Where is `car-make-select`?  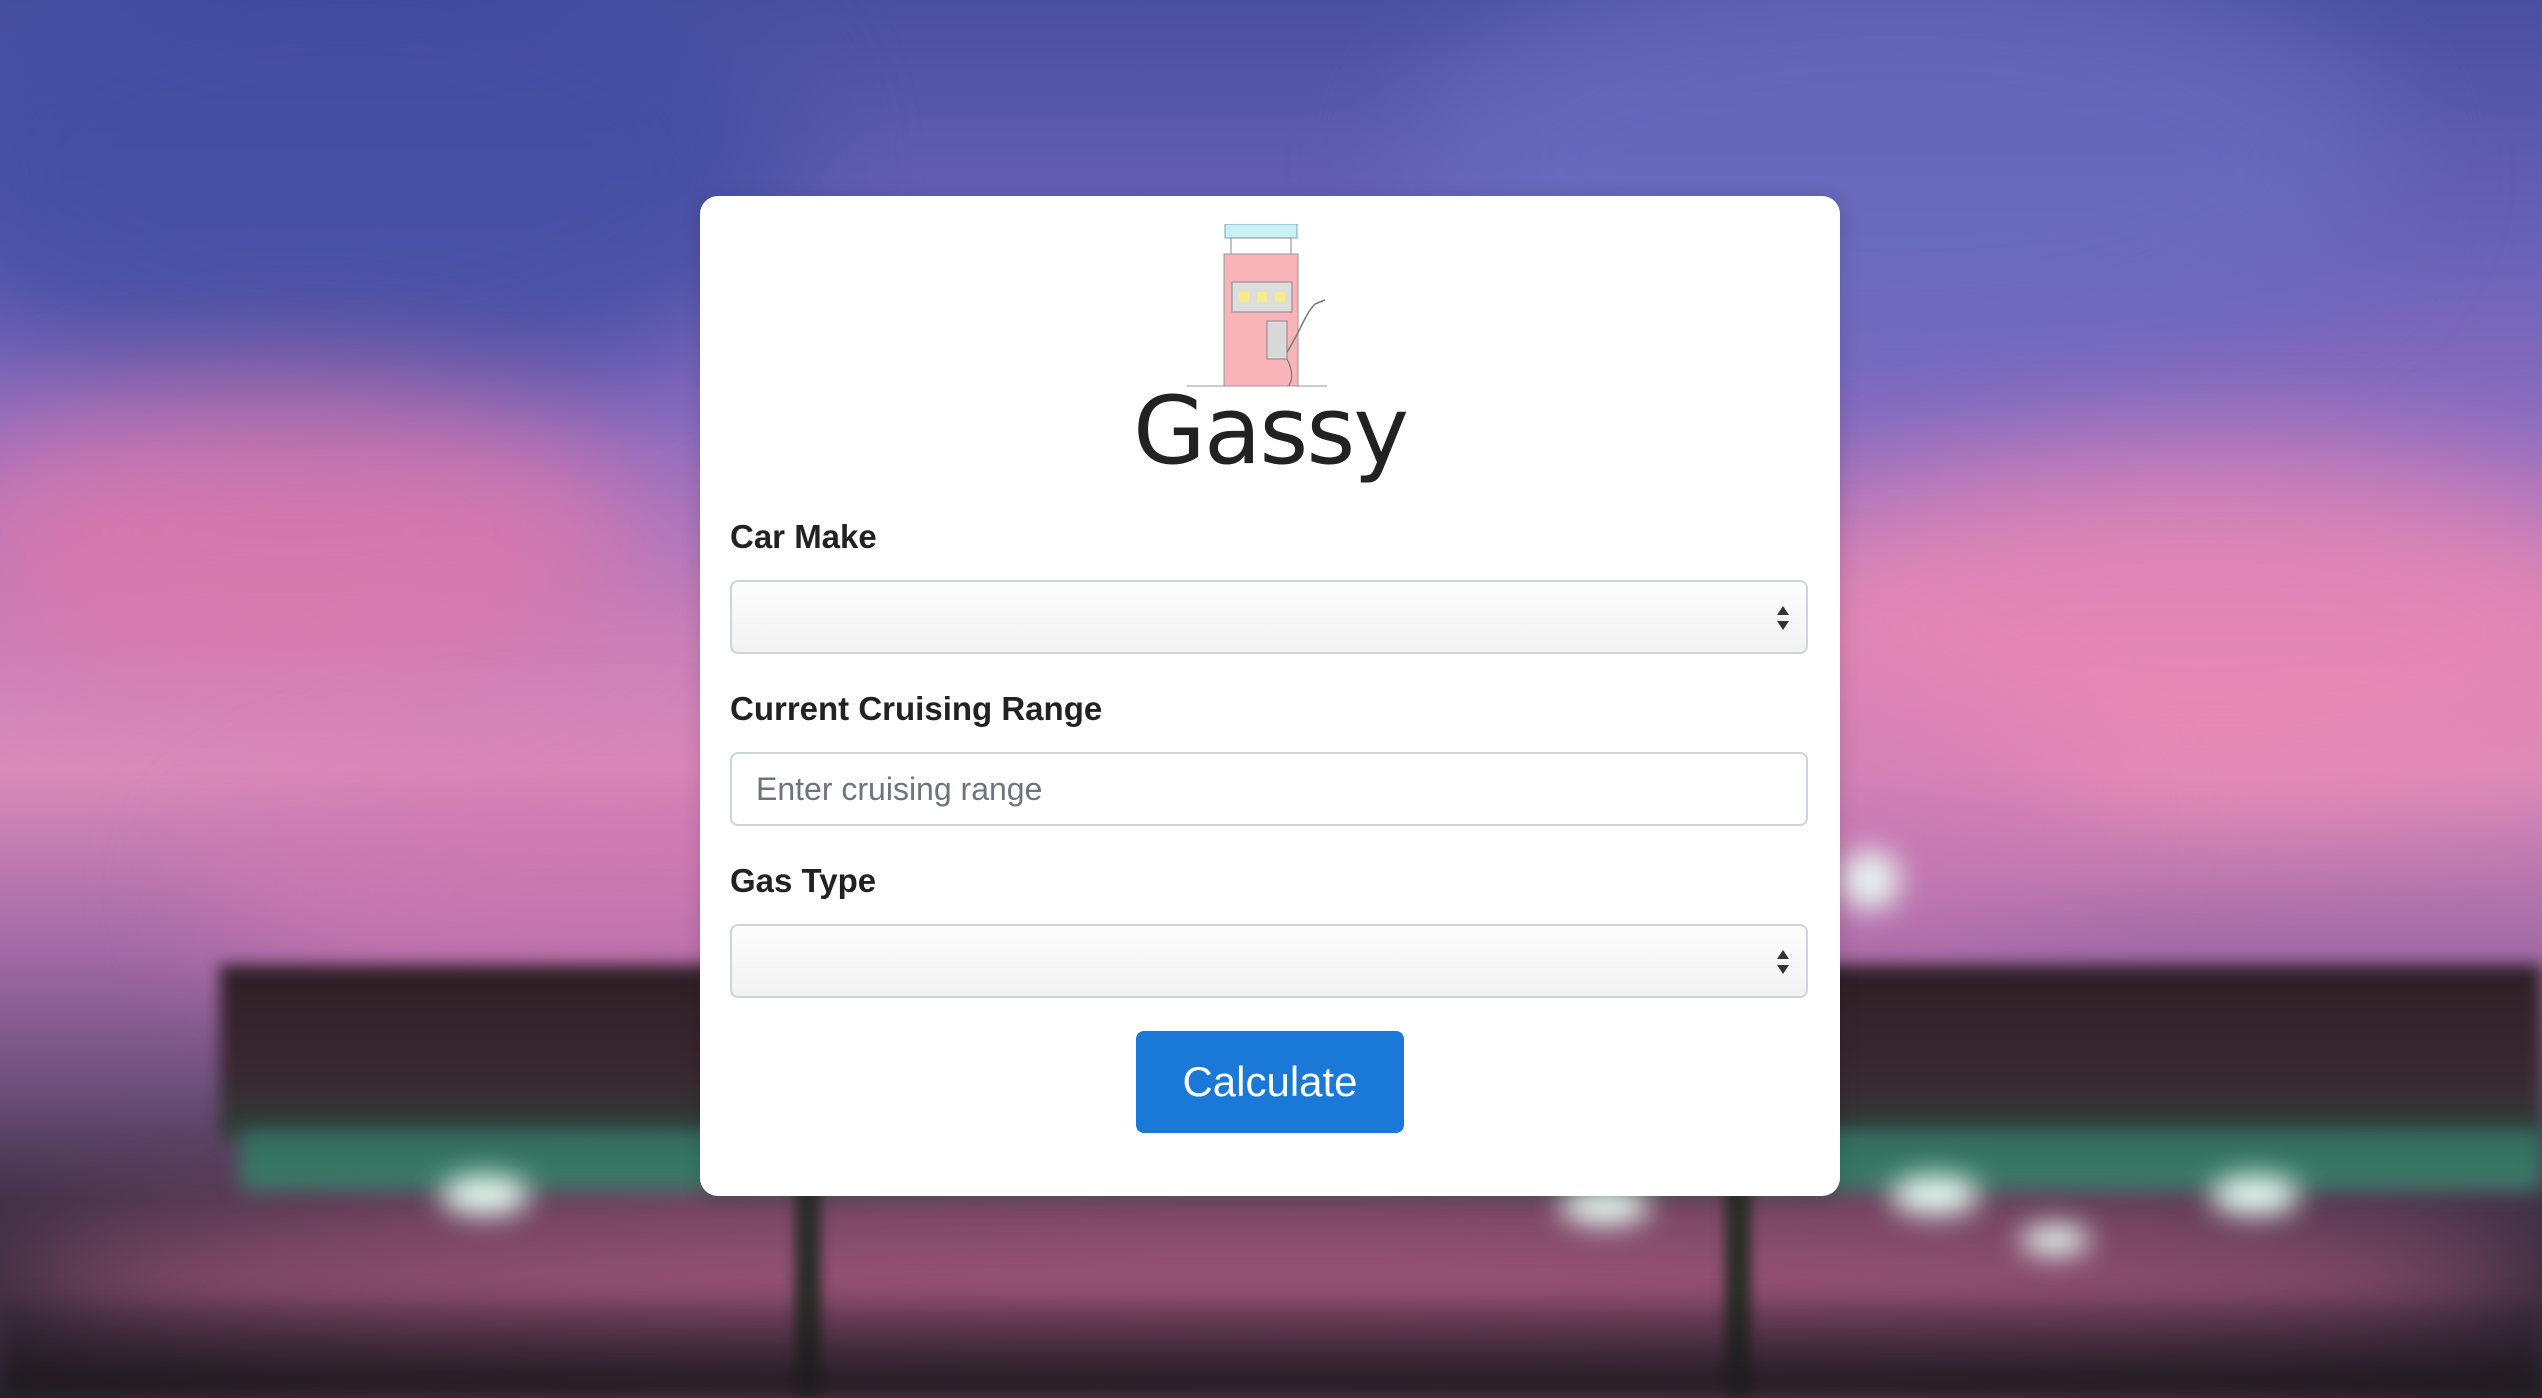
car-make-select is located at coordinates (1269, 617).